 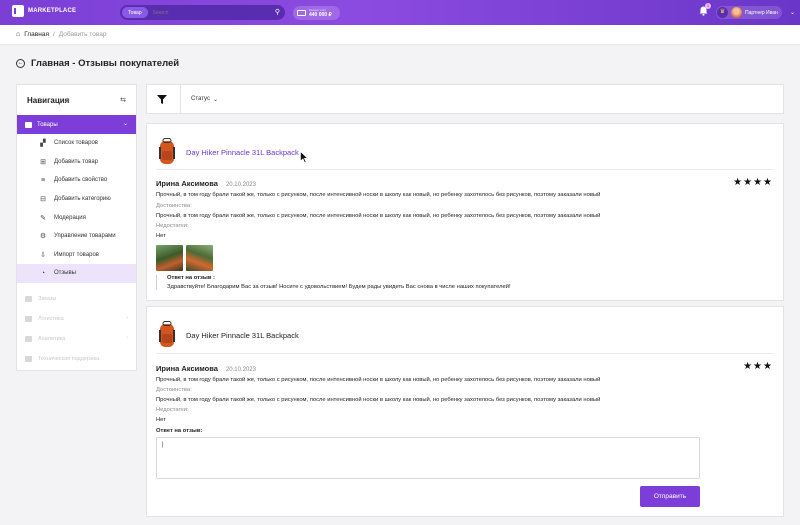 I want to click on box-icon, so click(x=28, y=124).